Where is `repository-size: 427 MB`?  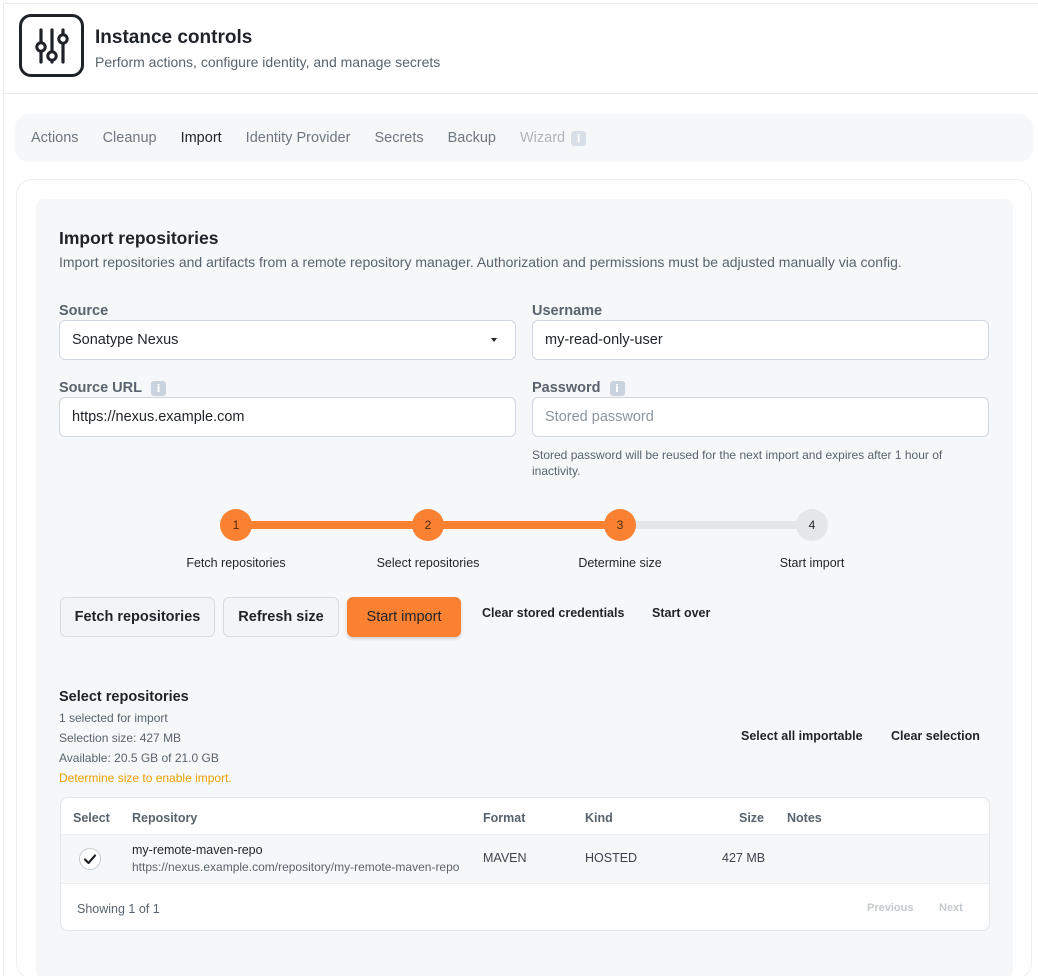
repository-size: 427 MB is located at coordinates (744, 858).